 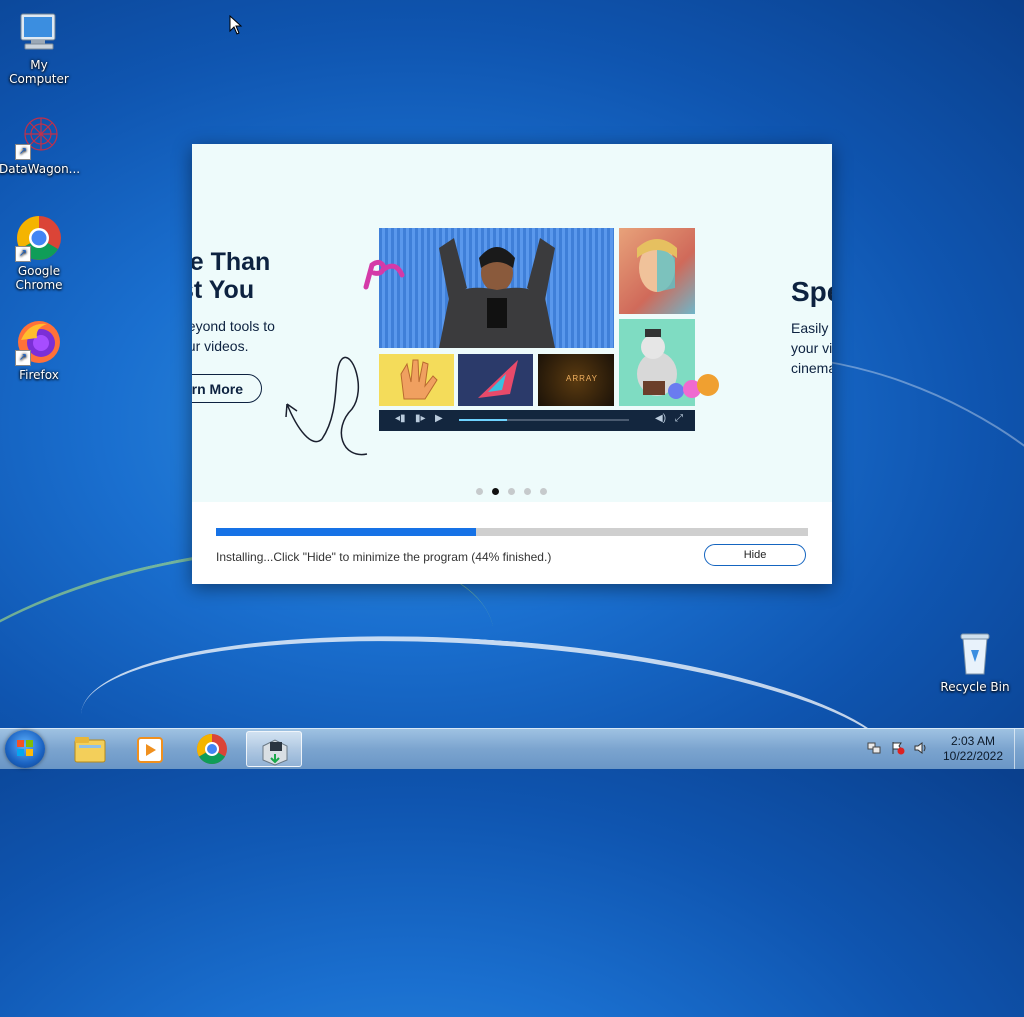 I want to click on network-icon, so click(x=874, y=748).